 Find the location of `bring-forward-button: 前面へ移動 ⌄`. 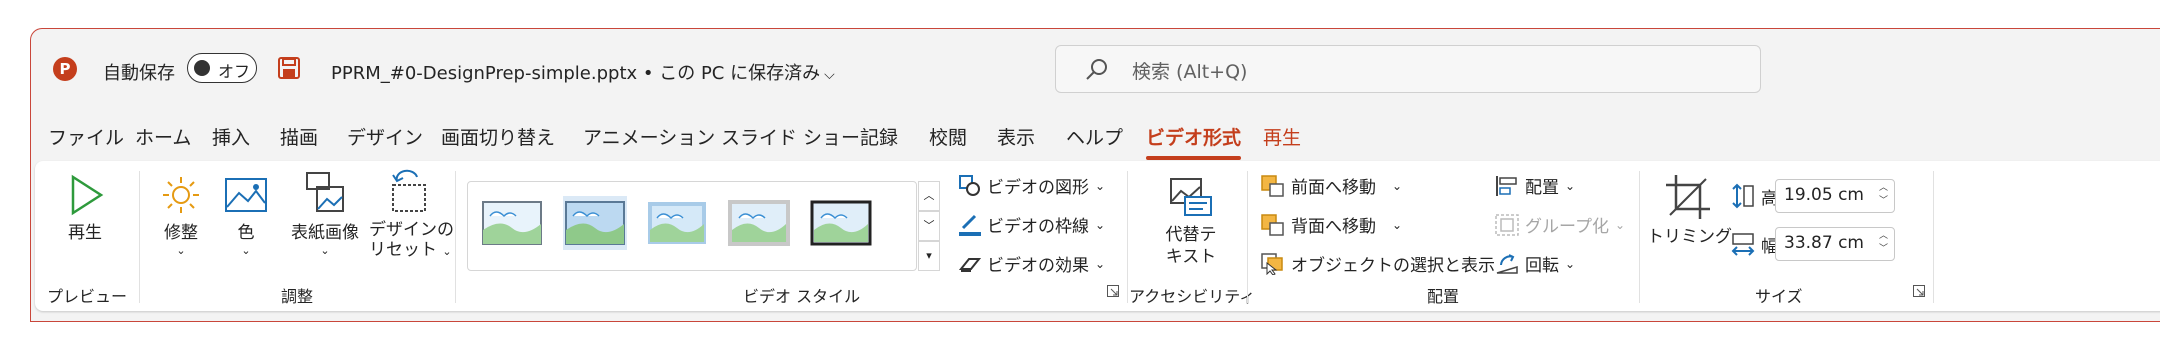

bring-forward-button: 前面へ移動 ⌄ is located at coordinates (1331, 185).